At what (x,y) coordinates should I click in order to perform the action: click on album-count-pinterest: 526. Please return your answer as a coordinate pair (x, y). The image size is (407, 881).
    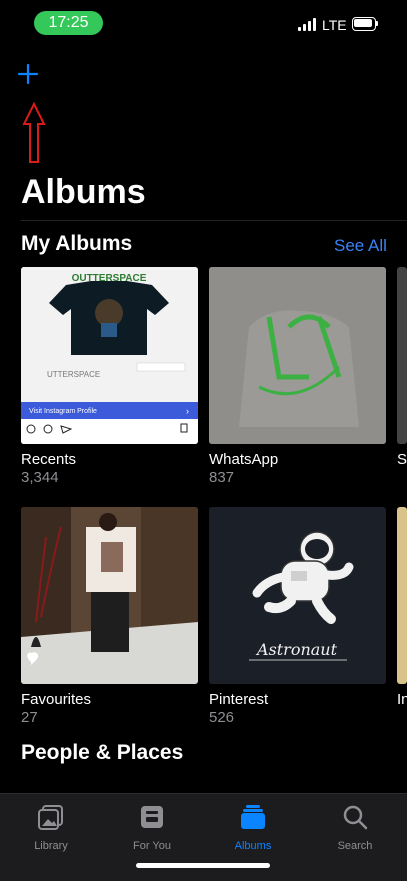
    Looking at the image, I should click on (222, 717).